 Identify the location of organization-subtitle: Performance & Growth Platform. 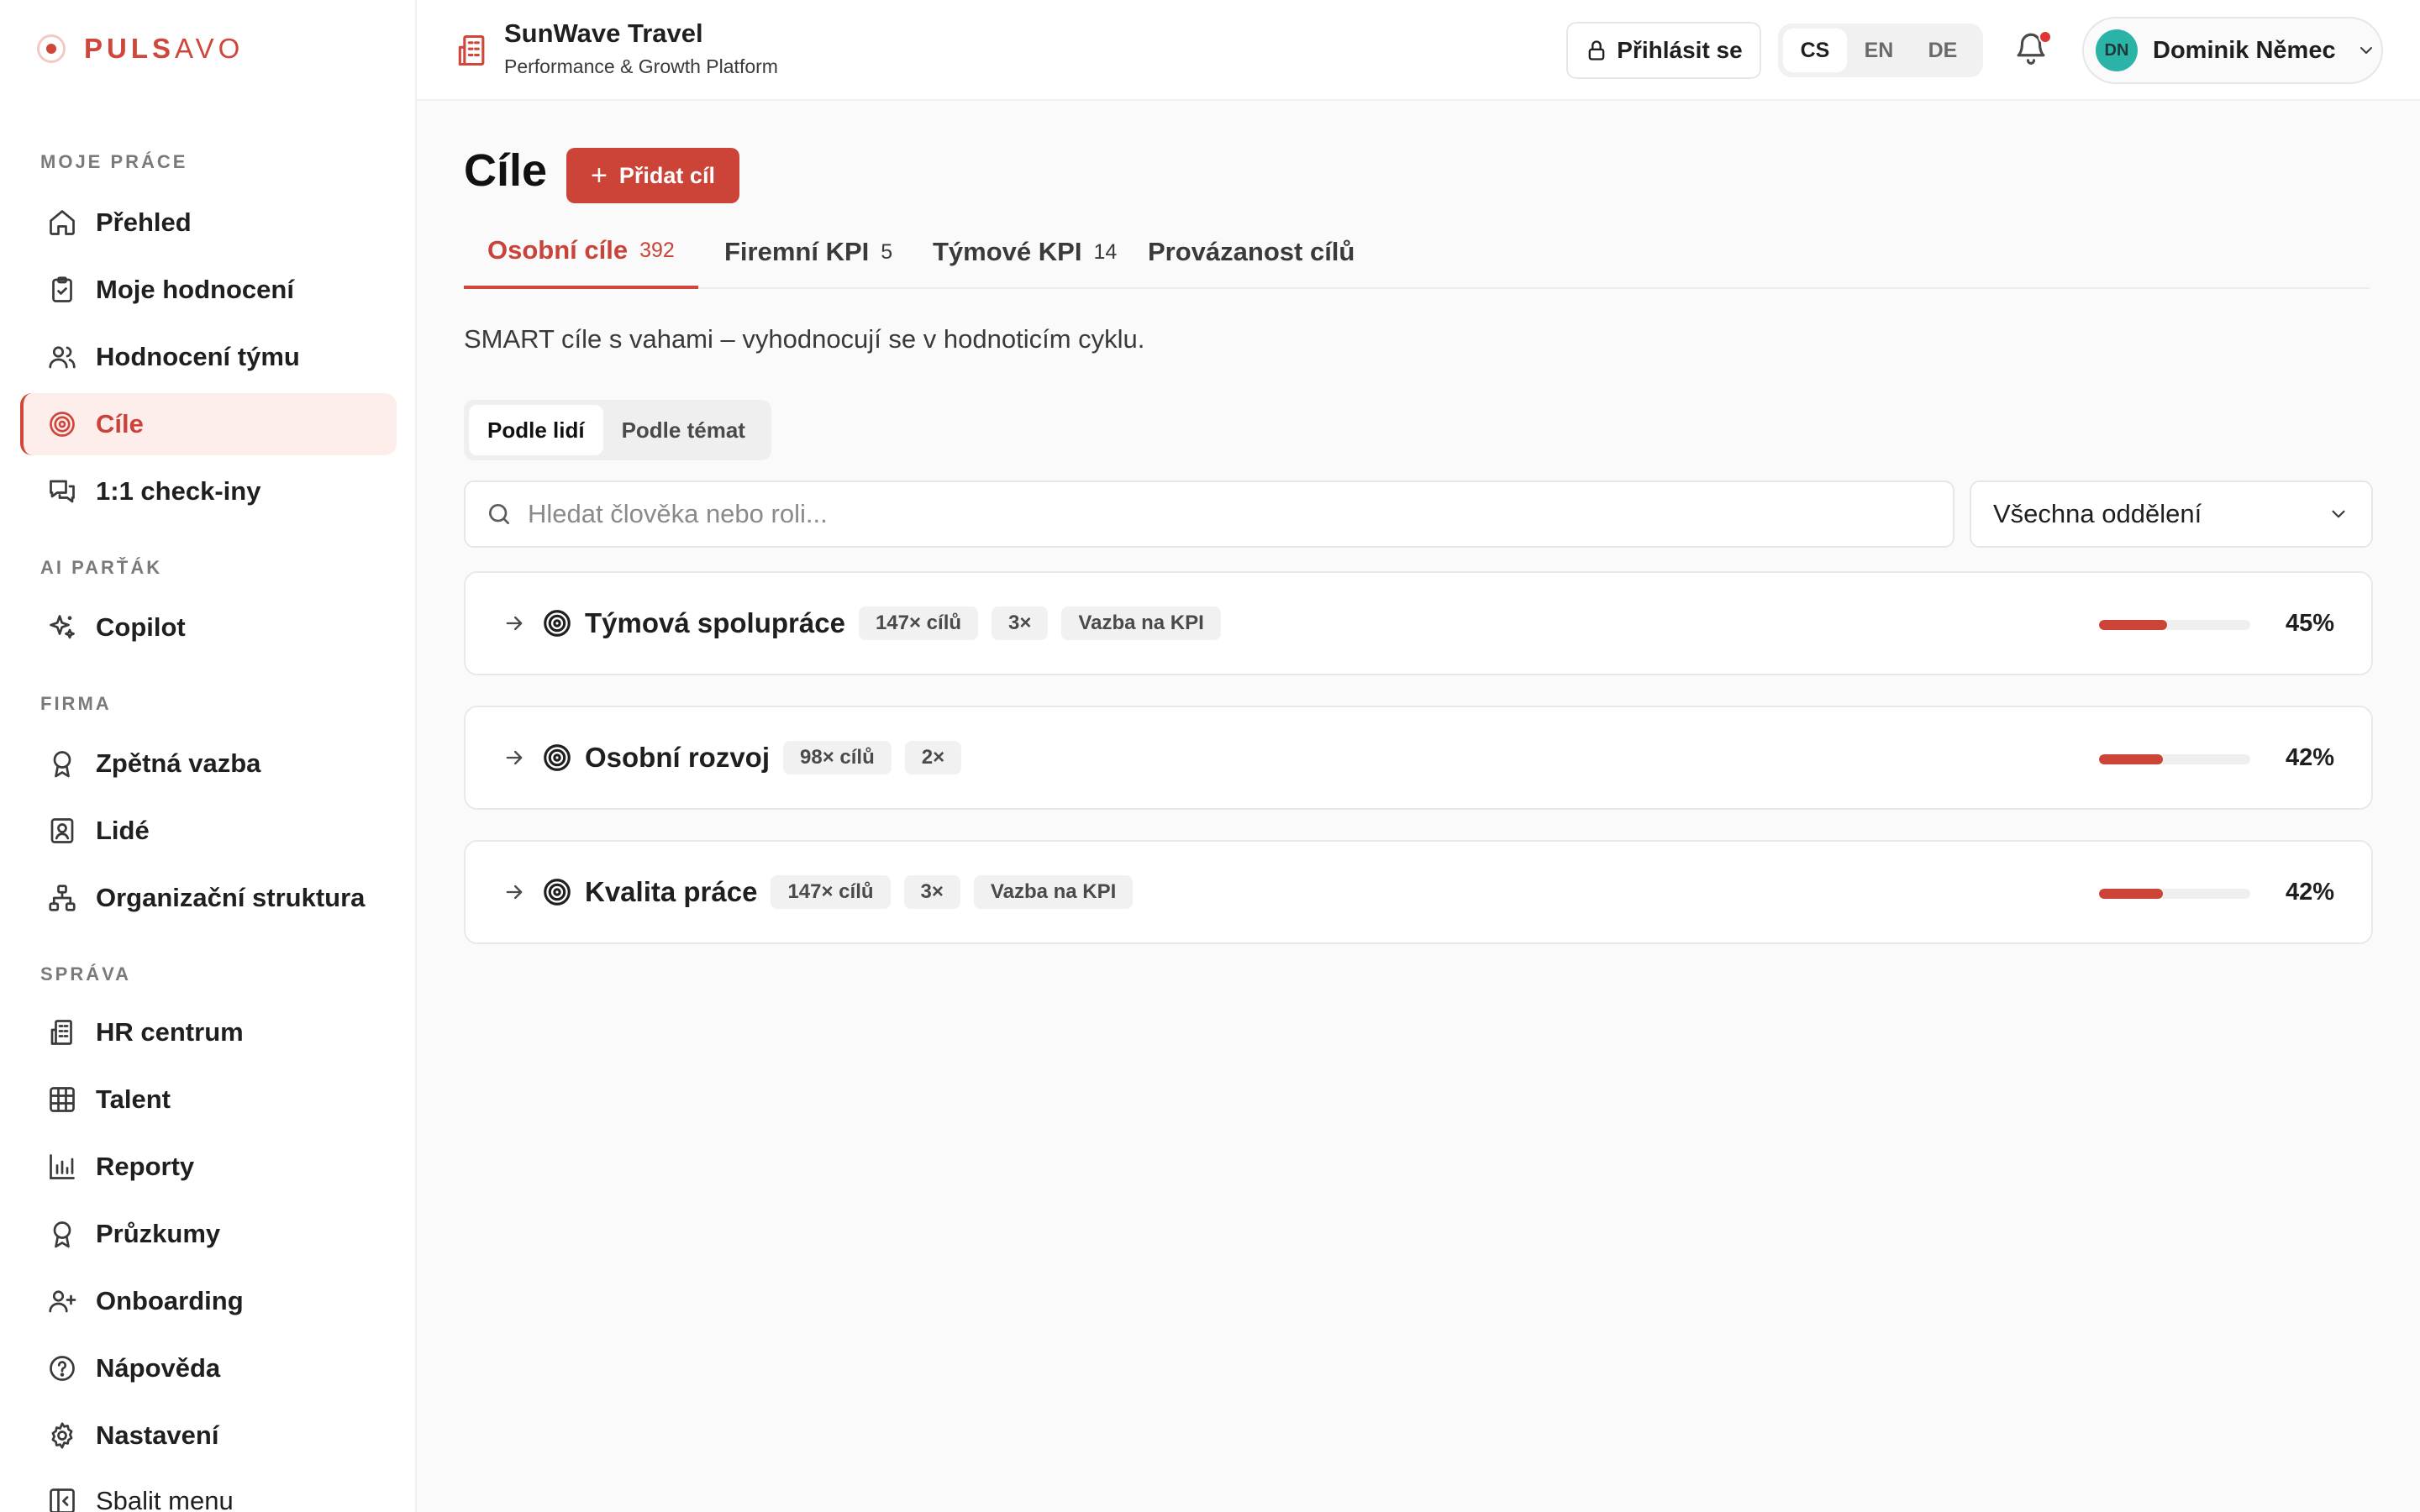
(641, 66).